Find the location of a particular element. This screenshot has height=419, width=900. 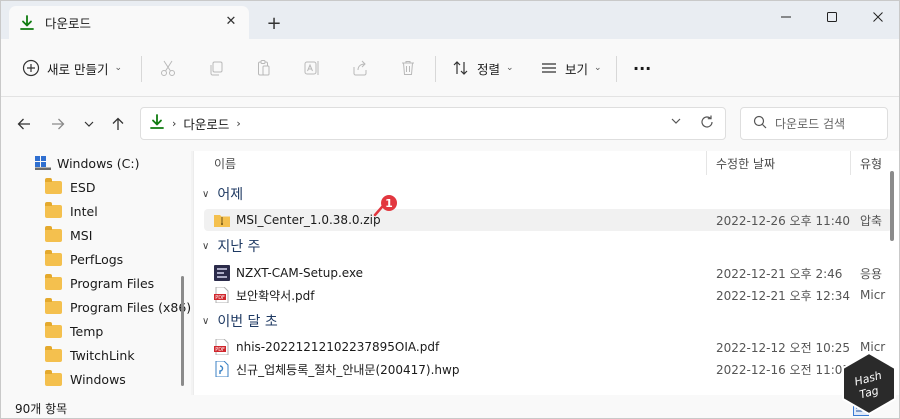

share-button is located at coordinates (360, 68).